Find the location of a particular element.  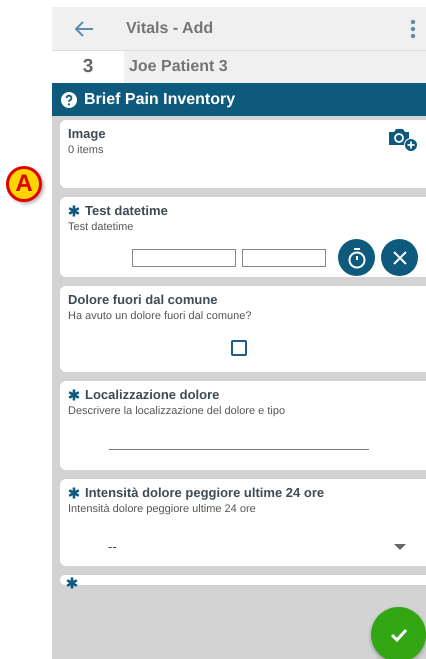

section-title: Brief Pain Inventory is located at coordinates (160, 99).